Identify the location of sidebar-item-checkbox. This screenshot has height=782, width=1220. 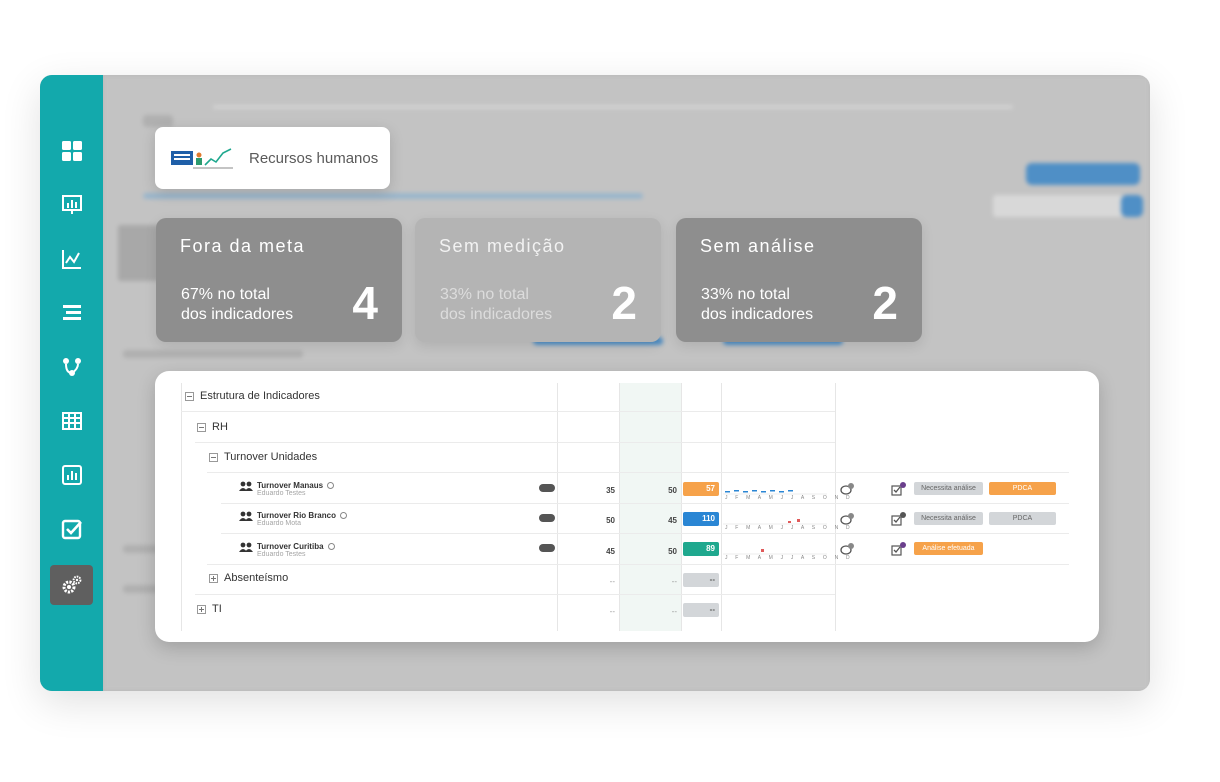
(71, 529).